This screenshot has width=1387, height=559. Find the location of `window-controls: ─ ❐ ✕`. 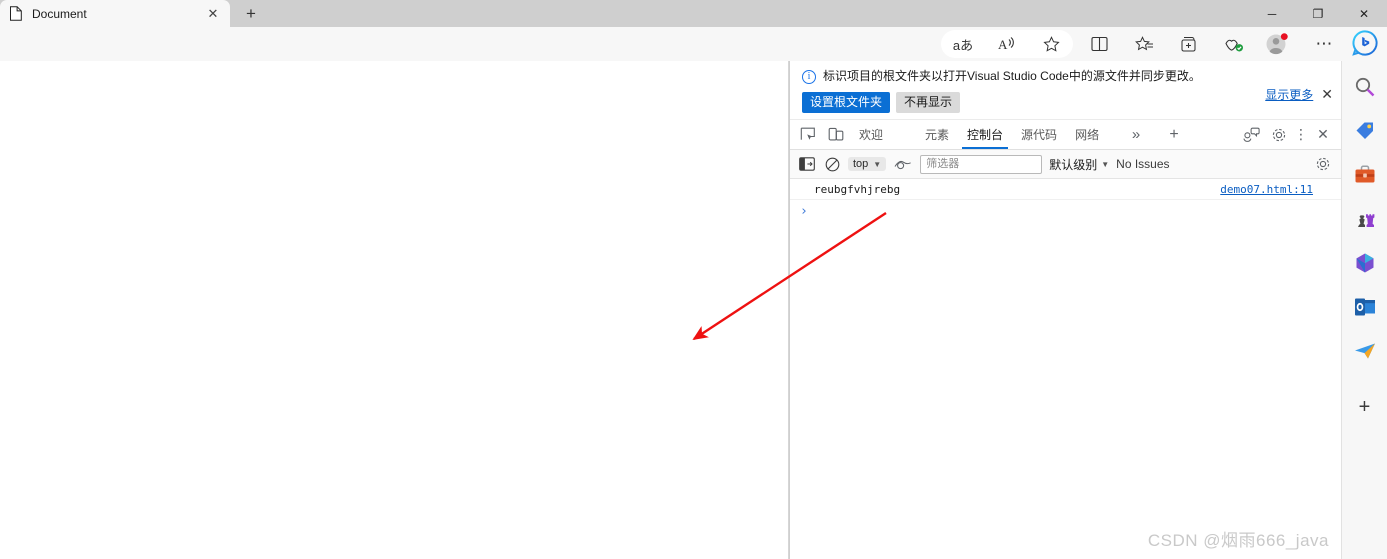

window-controls: ─ ❐ ✕ is located at coordinates (1318, 13).